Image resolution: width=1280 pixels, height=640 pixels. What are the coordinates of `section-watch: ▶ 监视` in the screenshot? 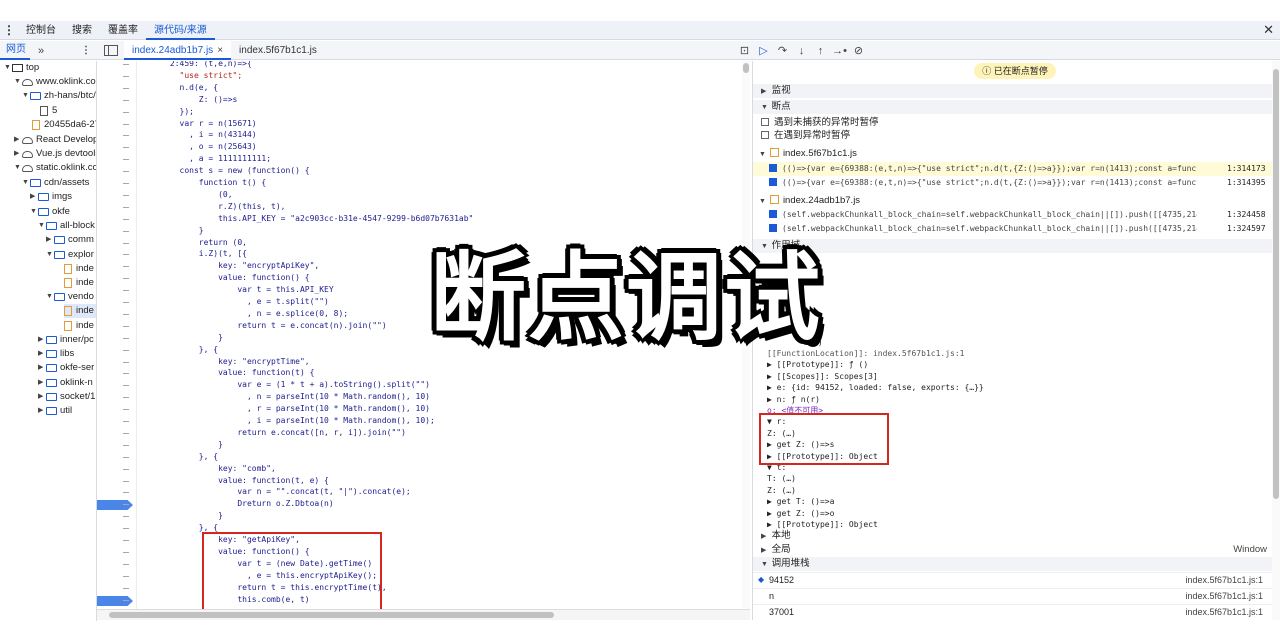 It's located at (1013, 91).